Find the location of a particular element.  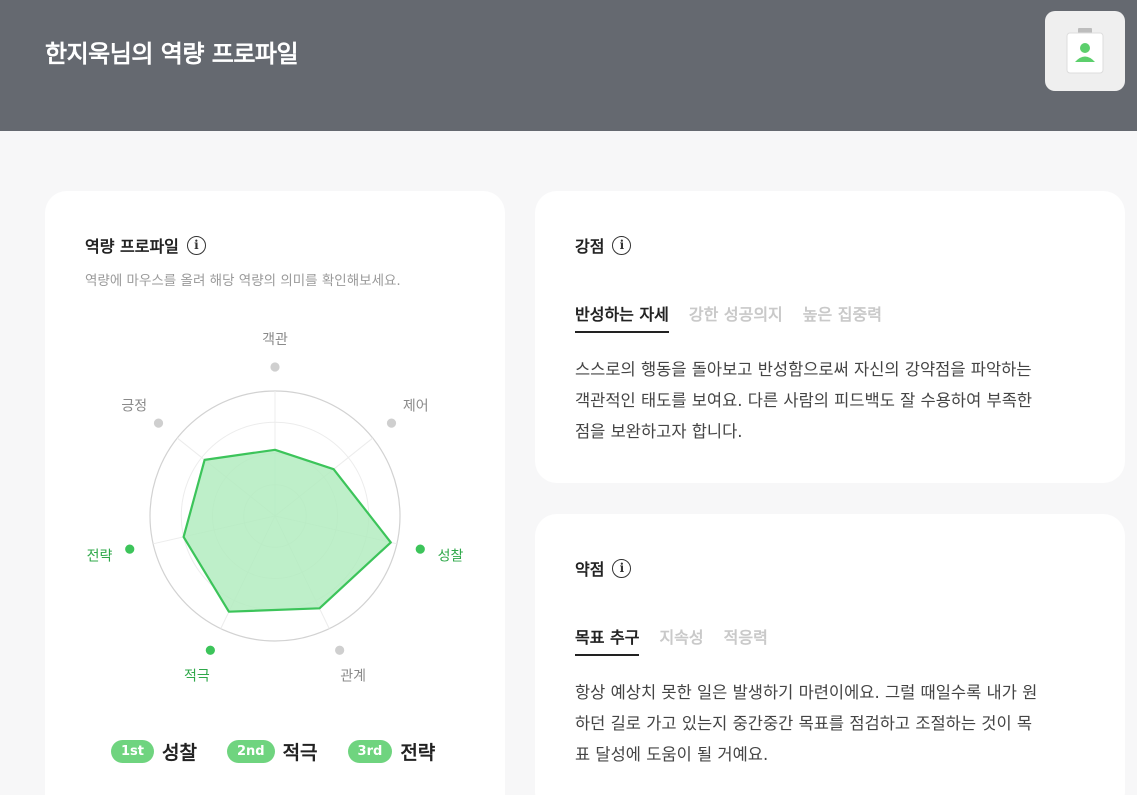

rank-badge: 2nd is located at coordinates (250, 751).